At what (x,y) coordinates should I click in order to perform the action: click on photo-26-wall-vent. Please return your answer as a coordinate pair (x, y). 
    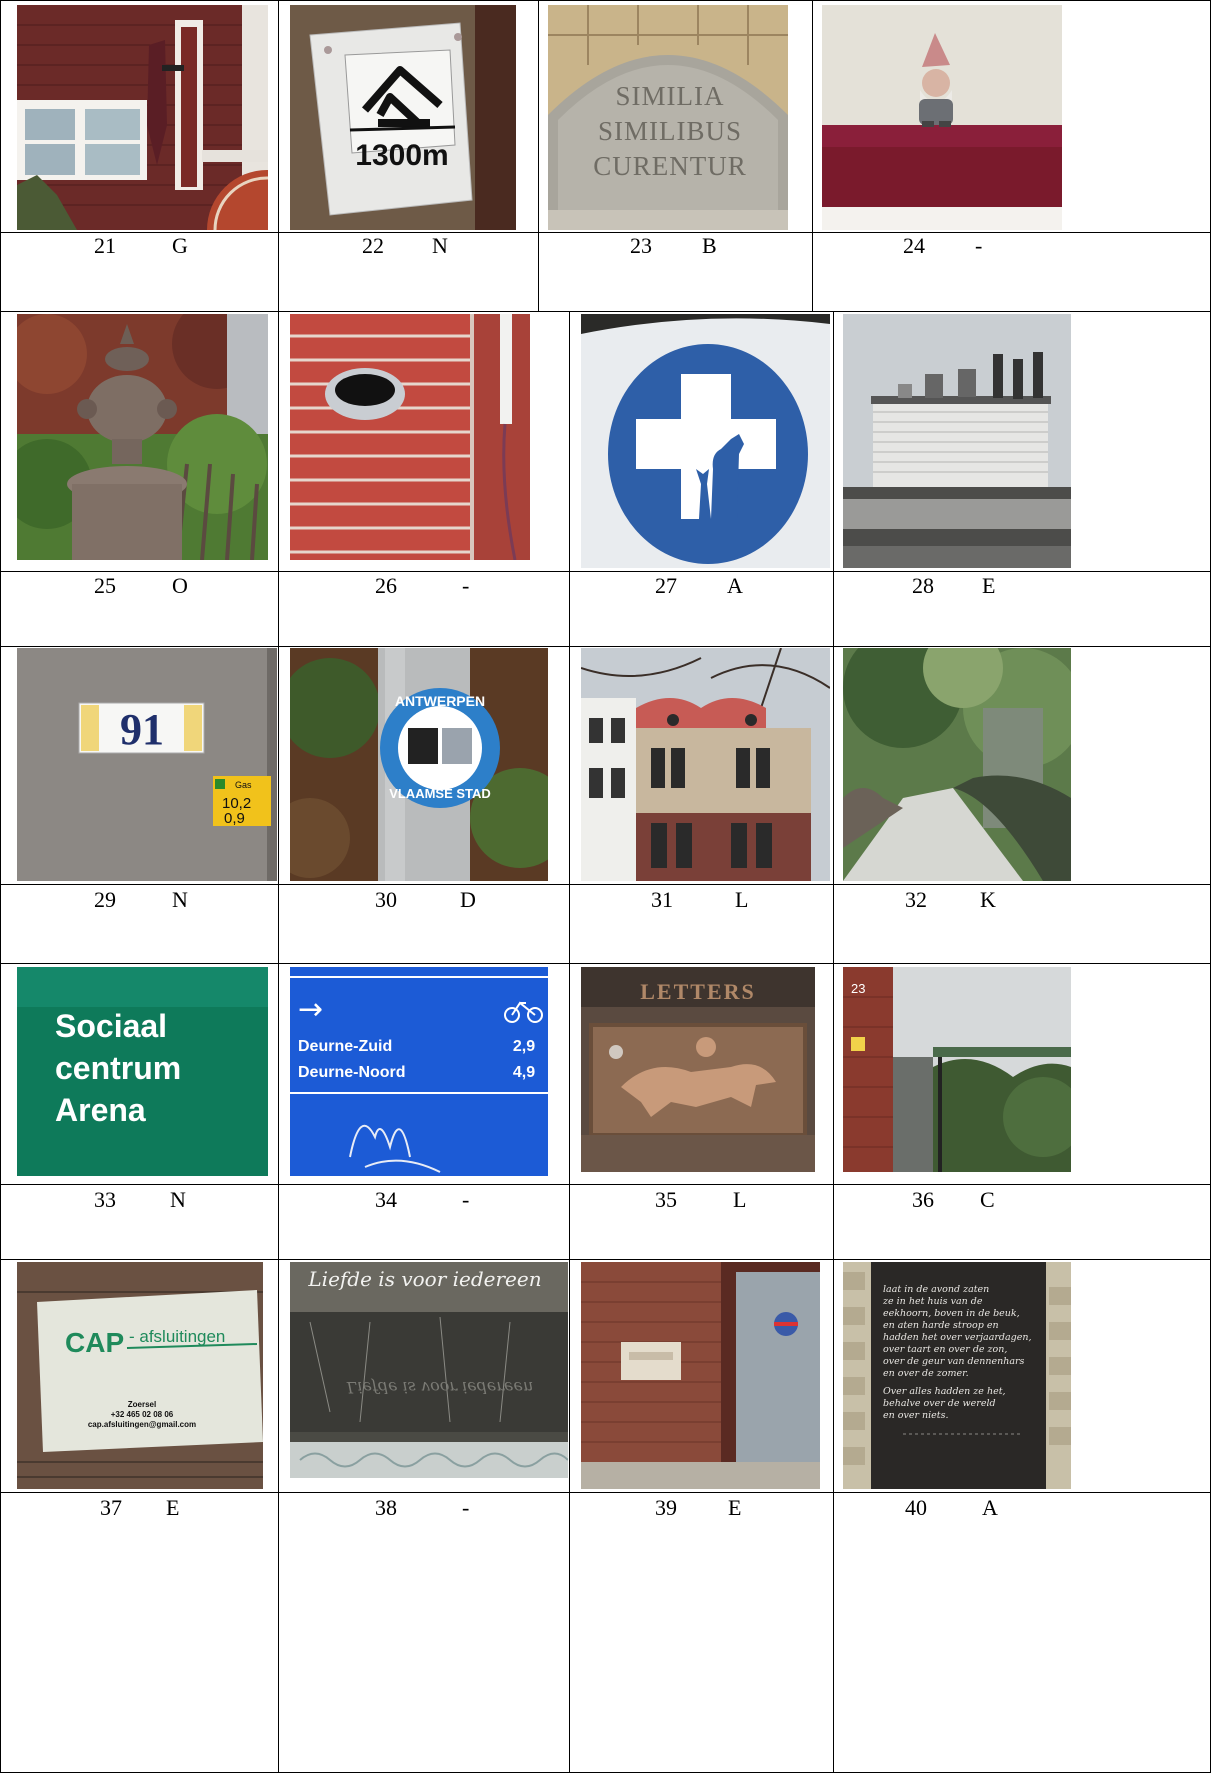
    Looking at the image, I should click on (410, 437).